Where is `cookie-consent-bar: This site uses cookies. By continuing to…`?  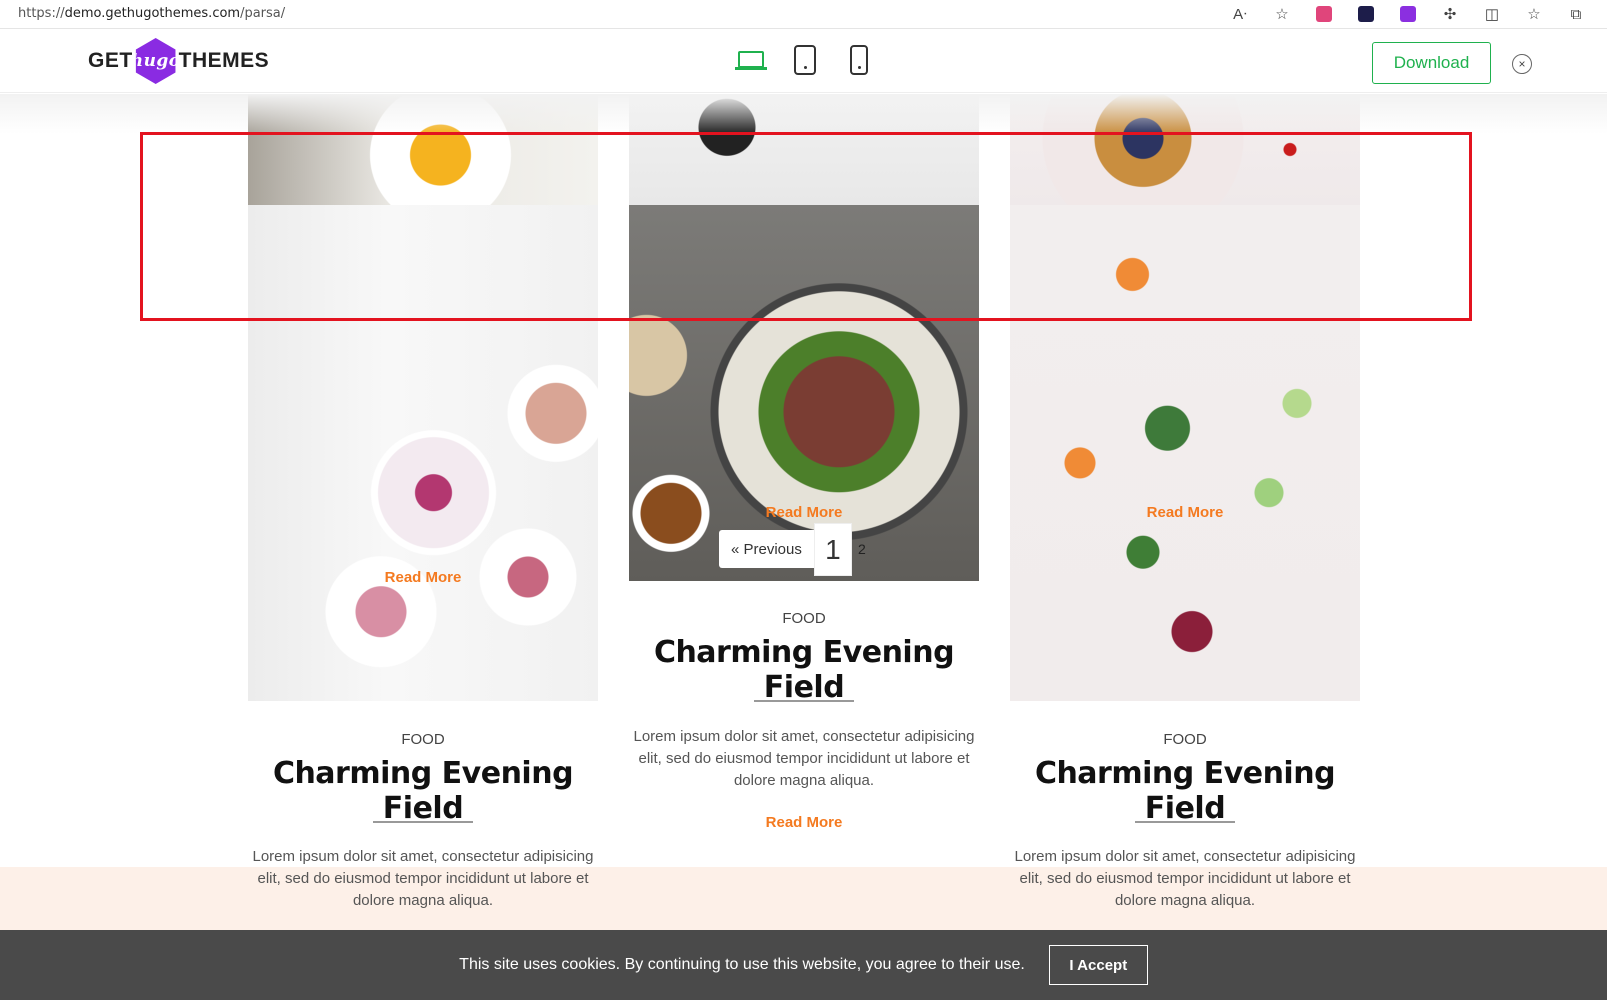 cookie-consent-bar: This site uses cookies. By continuing to… is located at coordinates (803, 965).